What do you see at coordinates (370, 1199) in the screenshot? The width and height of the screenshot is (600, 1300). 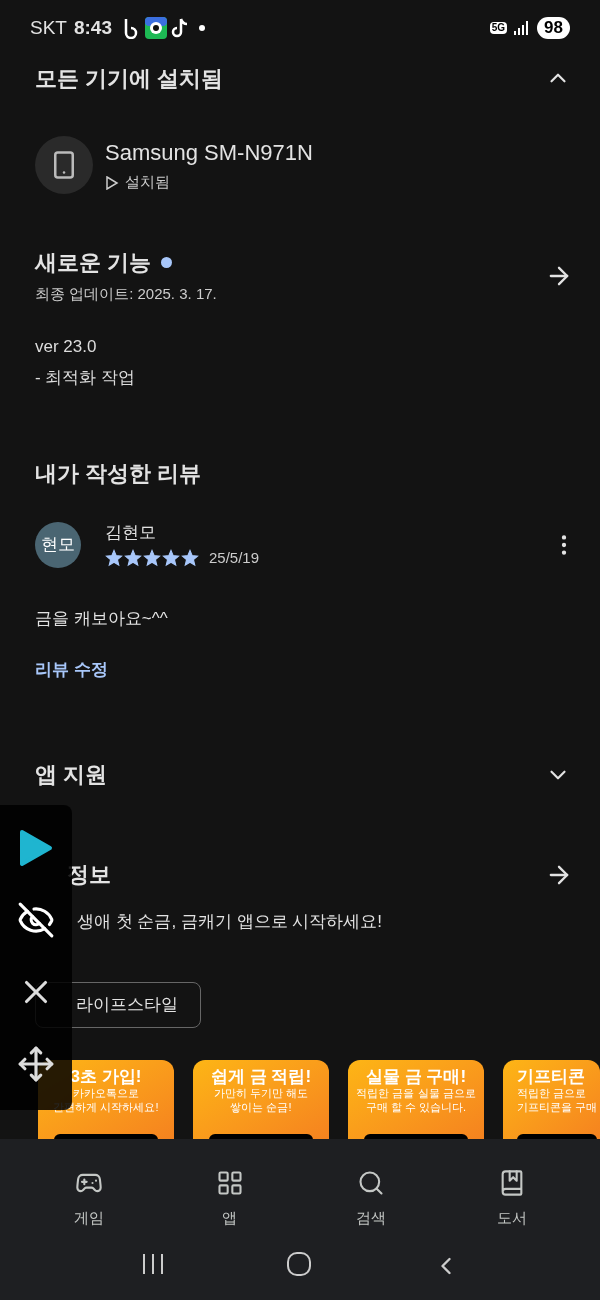 I see `nav-tab: 검색` at bounding box center [370, 1199].